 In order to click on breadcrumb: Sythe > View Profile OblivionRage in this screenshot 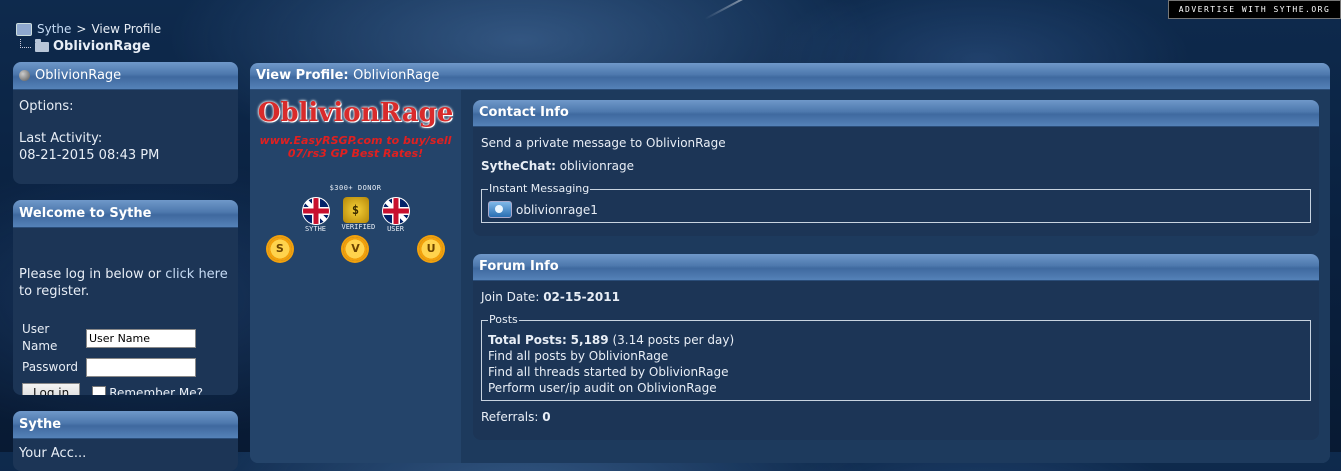, I will do `click(88, 38)`.